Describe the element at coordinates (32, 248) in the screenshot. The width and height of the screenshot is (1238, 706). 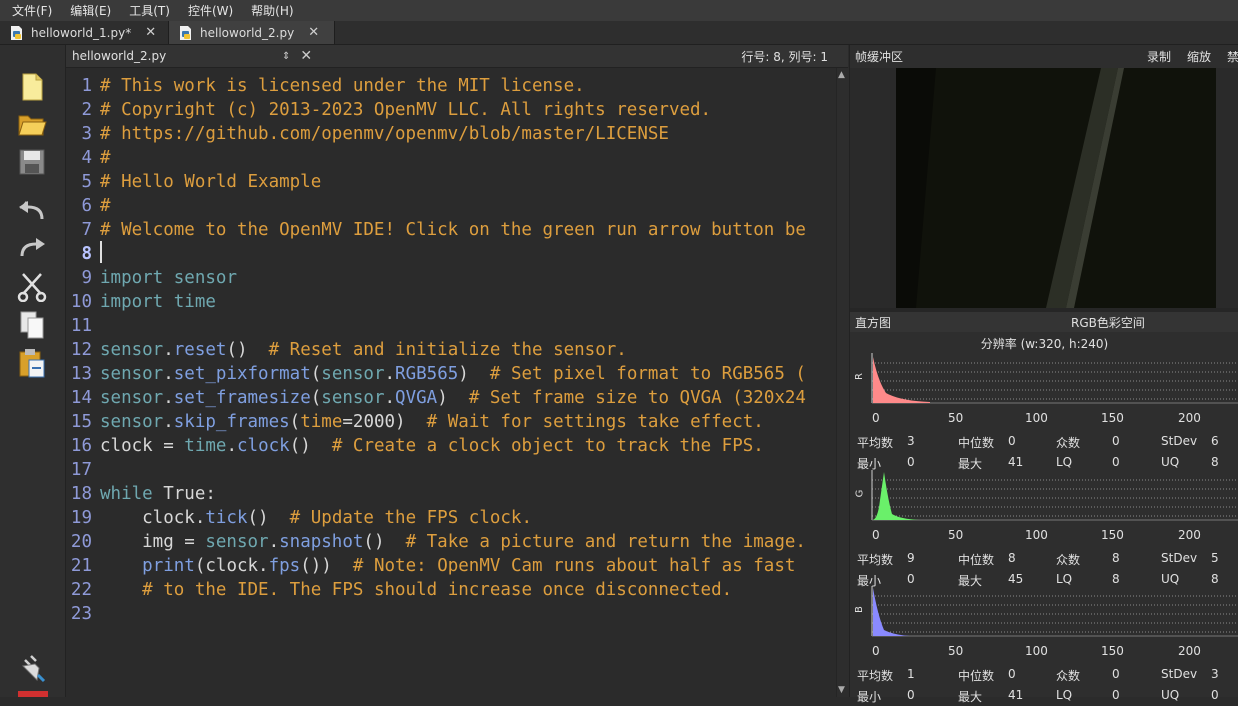
I see `redo-button` at that location.